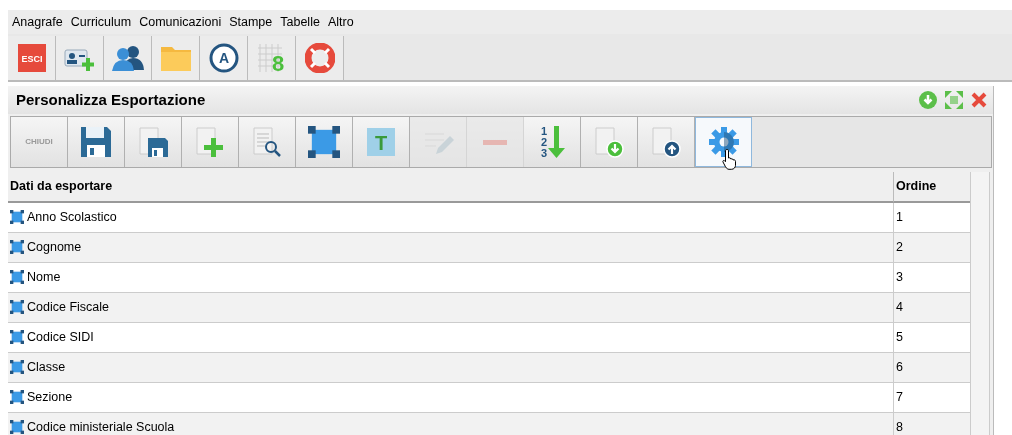  I want to click on maximize-icon, so click(954, 100).